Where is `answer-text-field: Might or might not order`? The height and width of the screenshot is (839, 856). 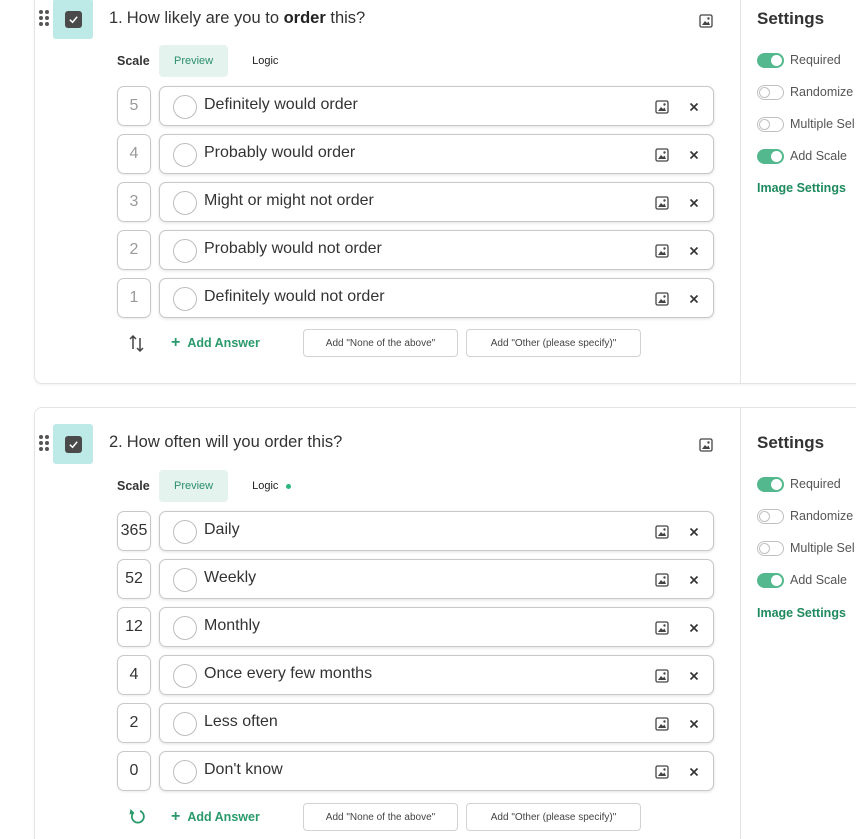
answer-text-field: Might or might not order is located at coordinates (436, 202).